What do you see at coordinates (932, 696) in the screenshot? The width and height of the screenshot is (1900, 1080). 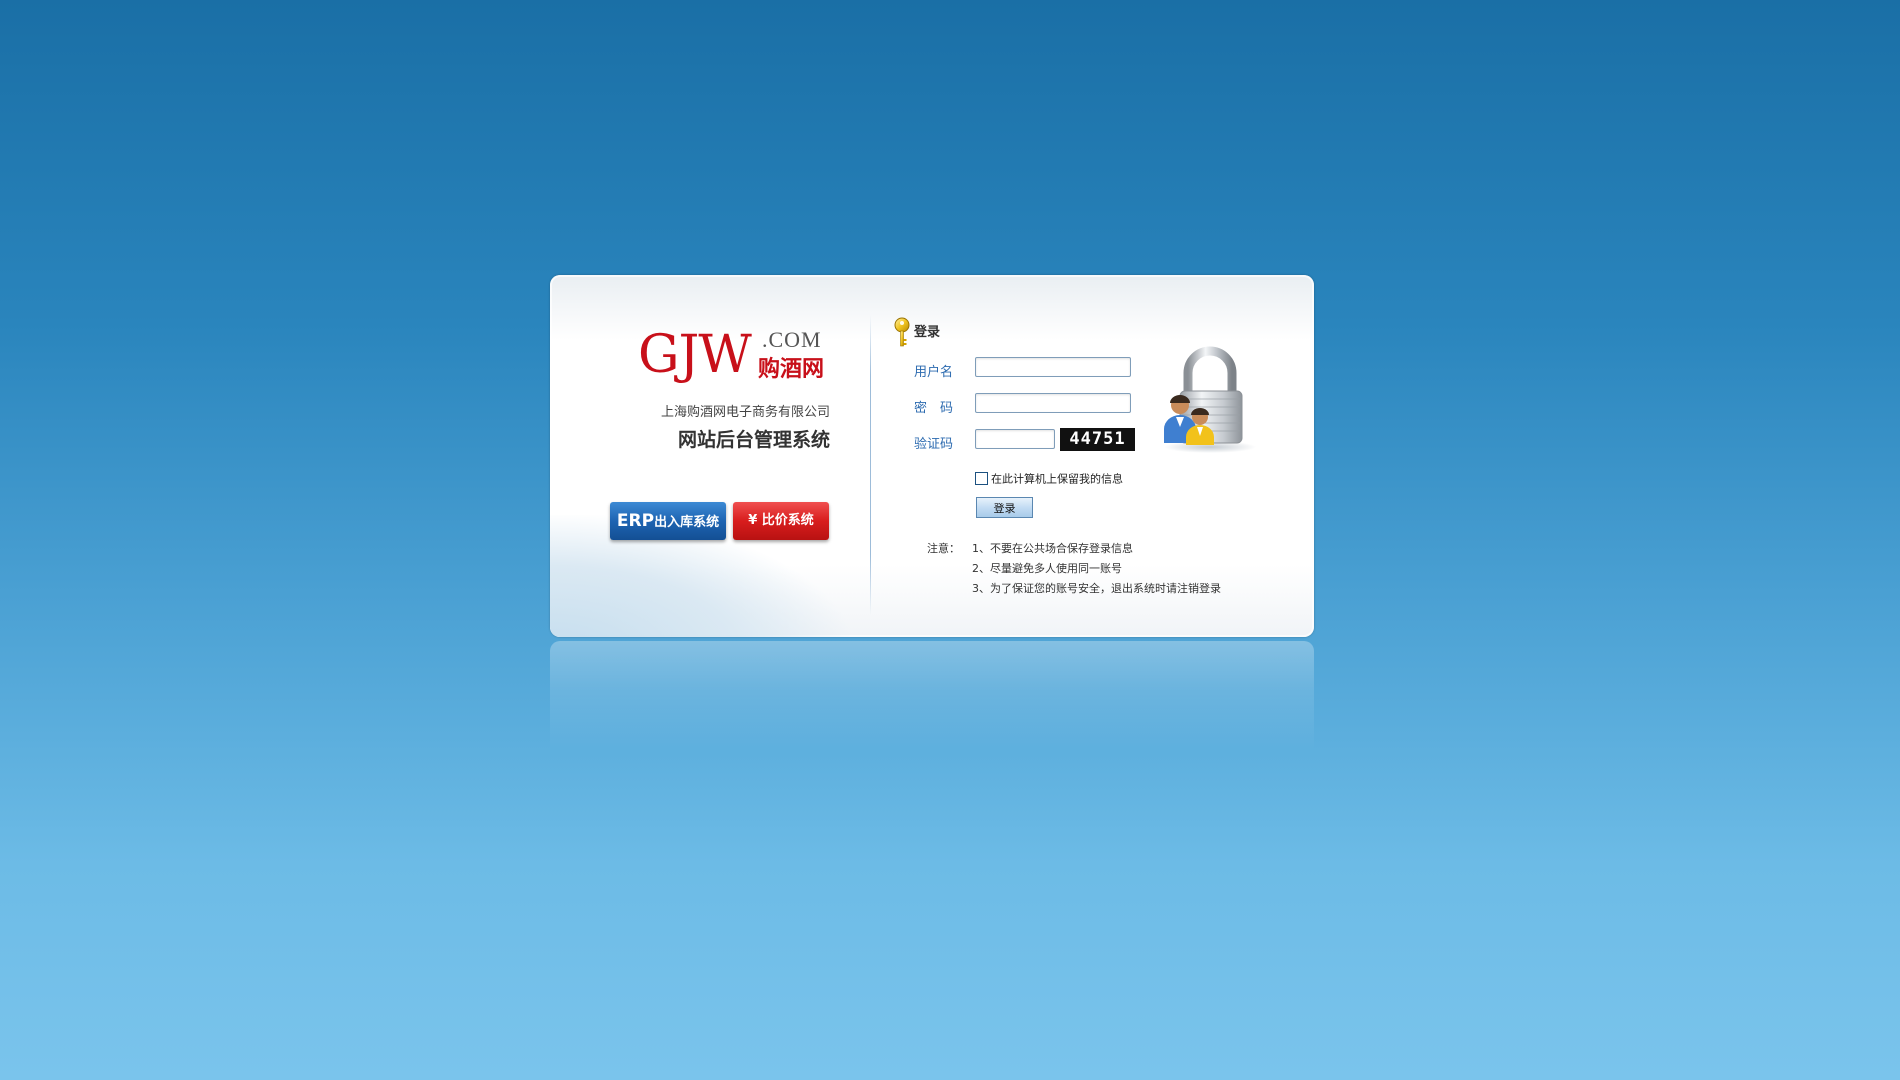 I see `panel-reflection` at bounding box center [932, 696].